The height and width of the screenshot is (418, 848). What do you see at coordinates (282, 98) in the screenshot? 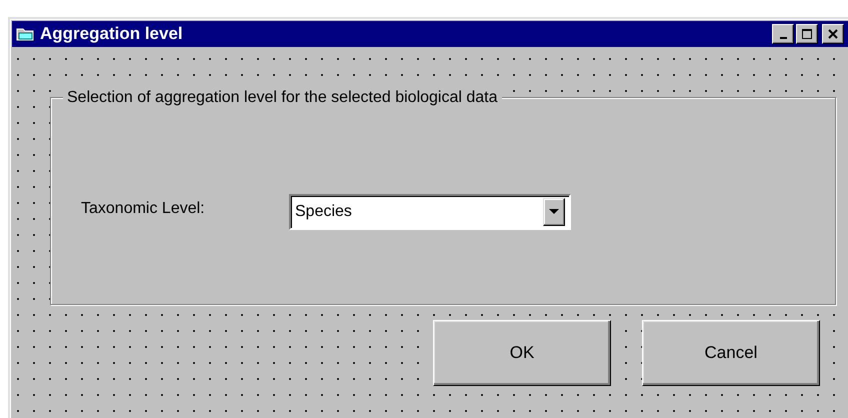
I see `frame-caption: Selection of aggregation level for the selected biological data` at bounding box center [282, 98].